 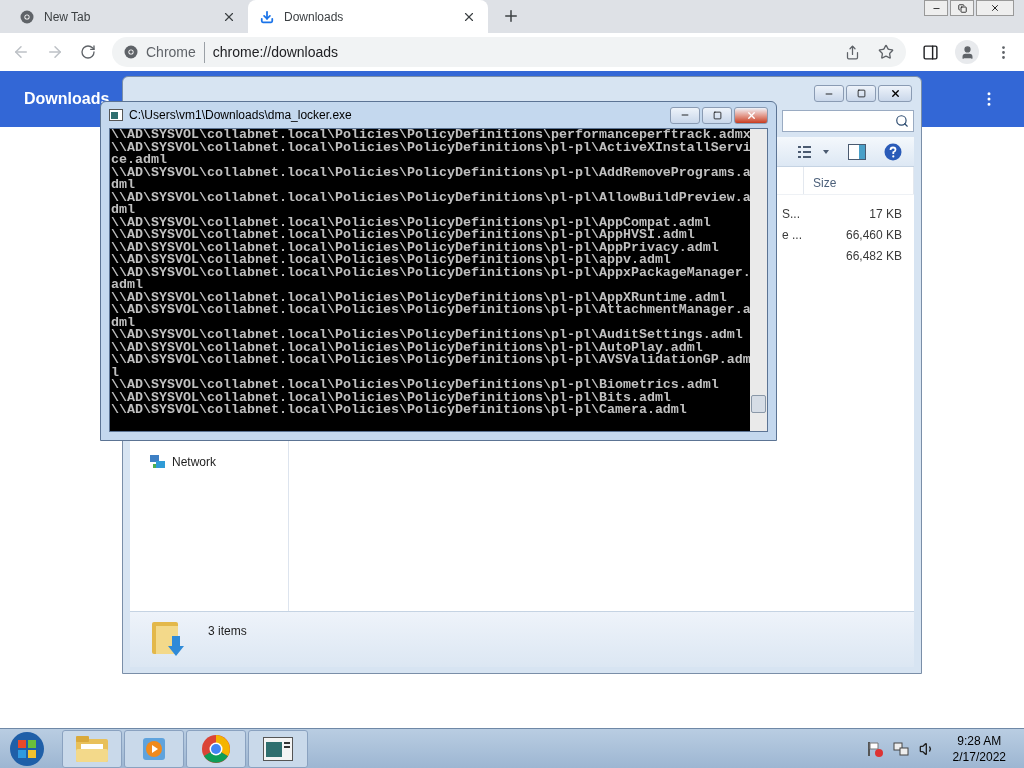 I want to click on item-count: 3 items, so click(x=227, y=631).